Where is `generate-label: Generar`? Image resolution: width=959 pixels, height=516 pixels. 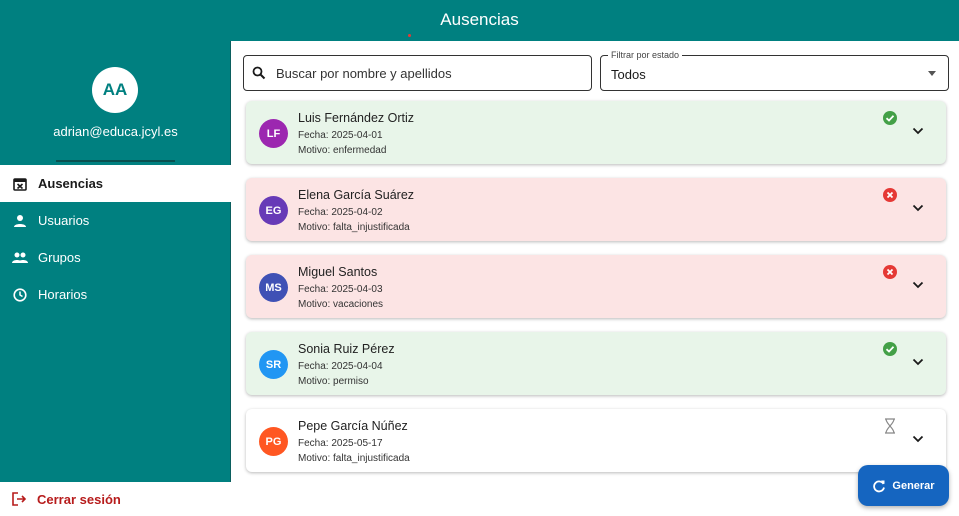
generate-label: Generar is located at coordinates (913, 485).